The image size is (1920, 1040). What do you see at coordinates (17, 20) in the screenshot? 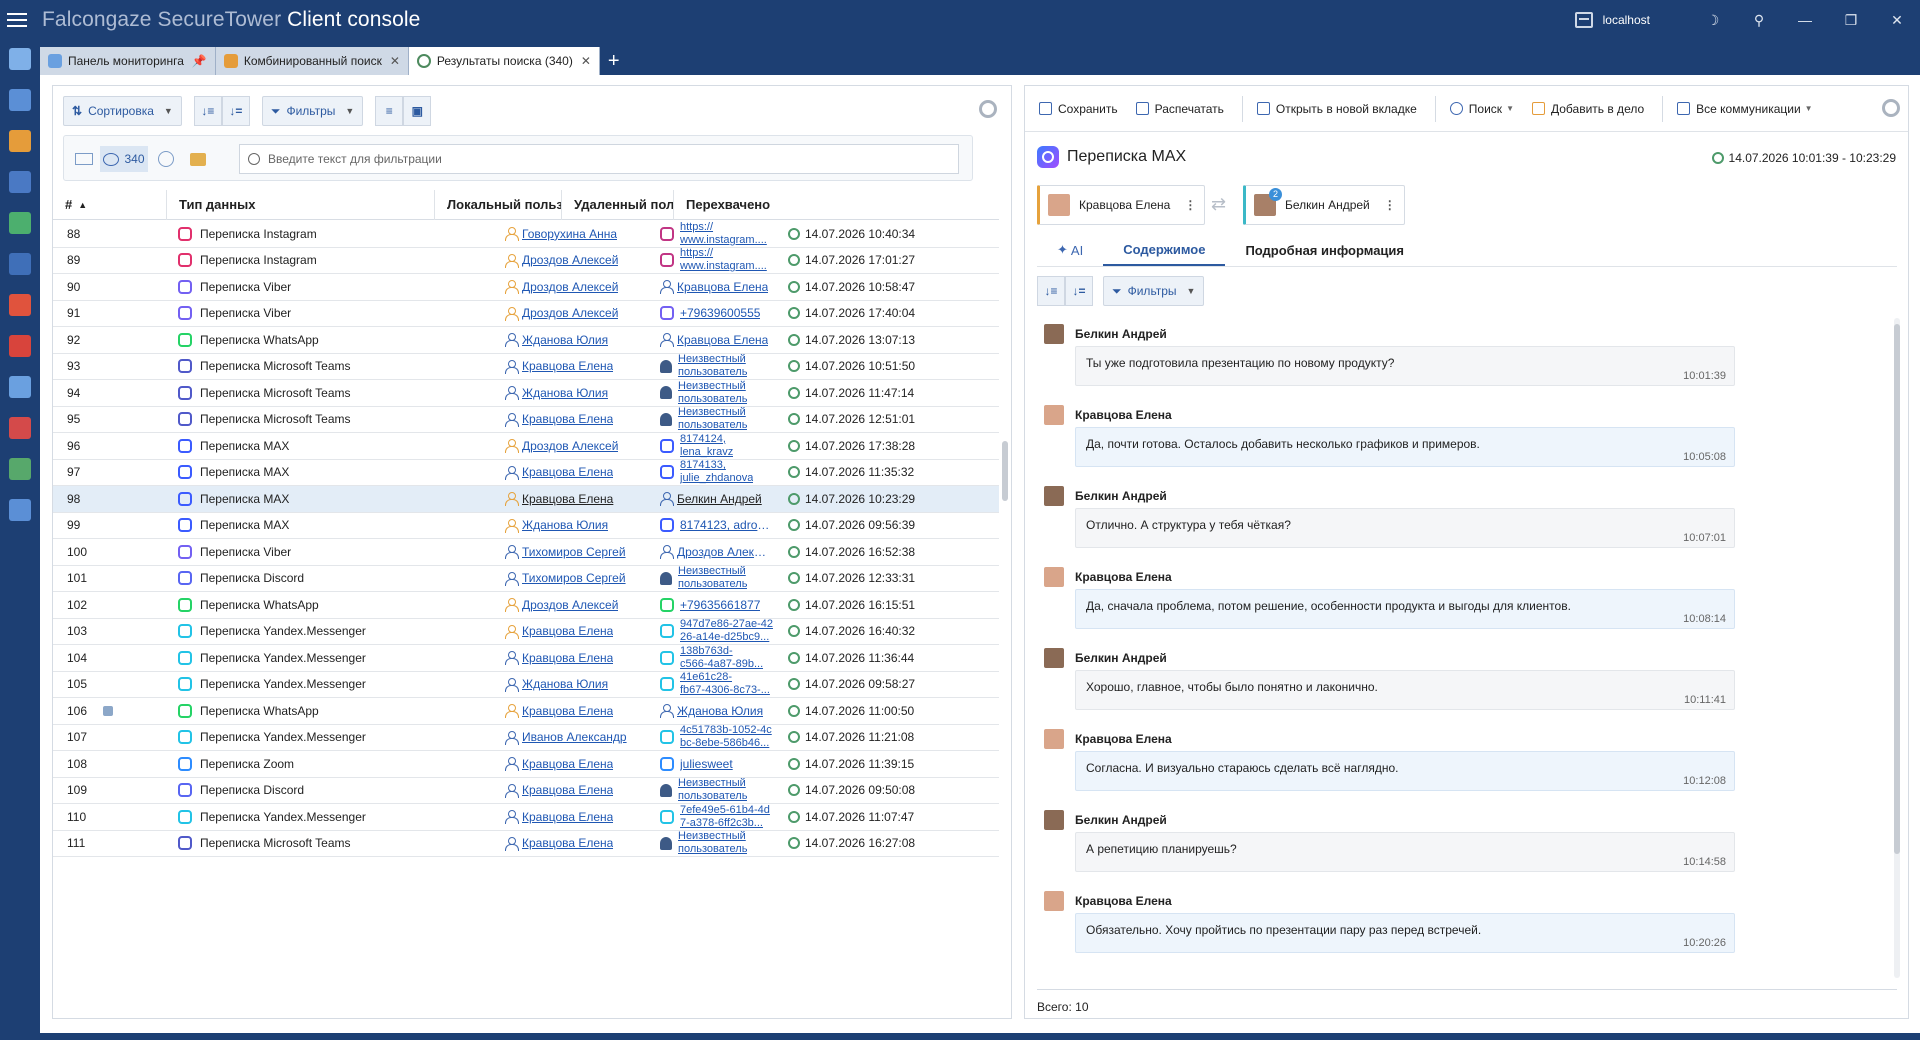
I see `menu-icon` at bounding box center [17, 20].